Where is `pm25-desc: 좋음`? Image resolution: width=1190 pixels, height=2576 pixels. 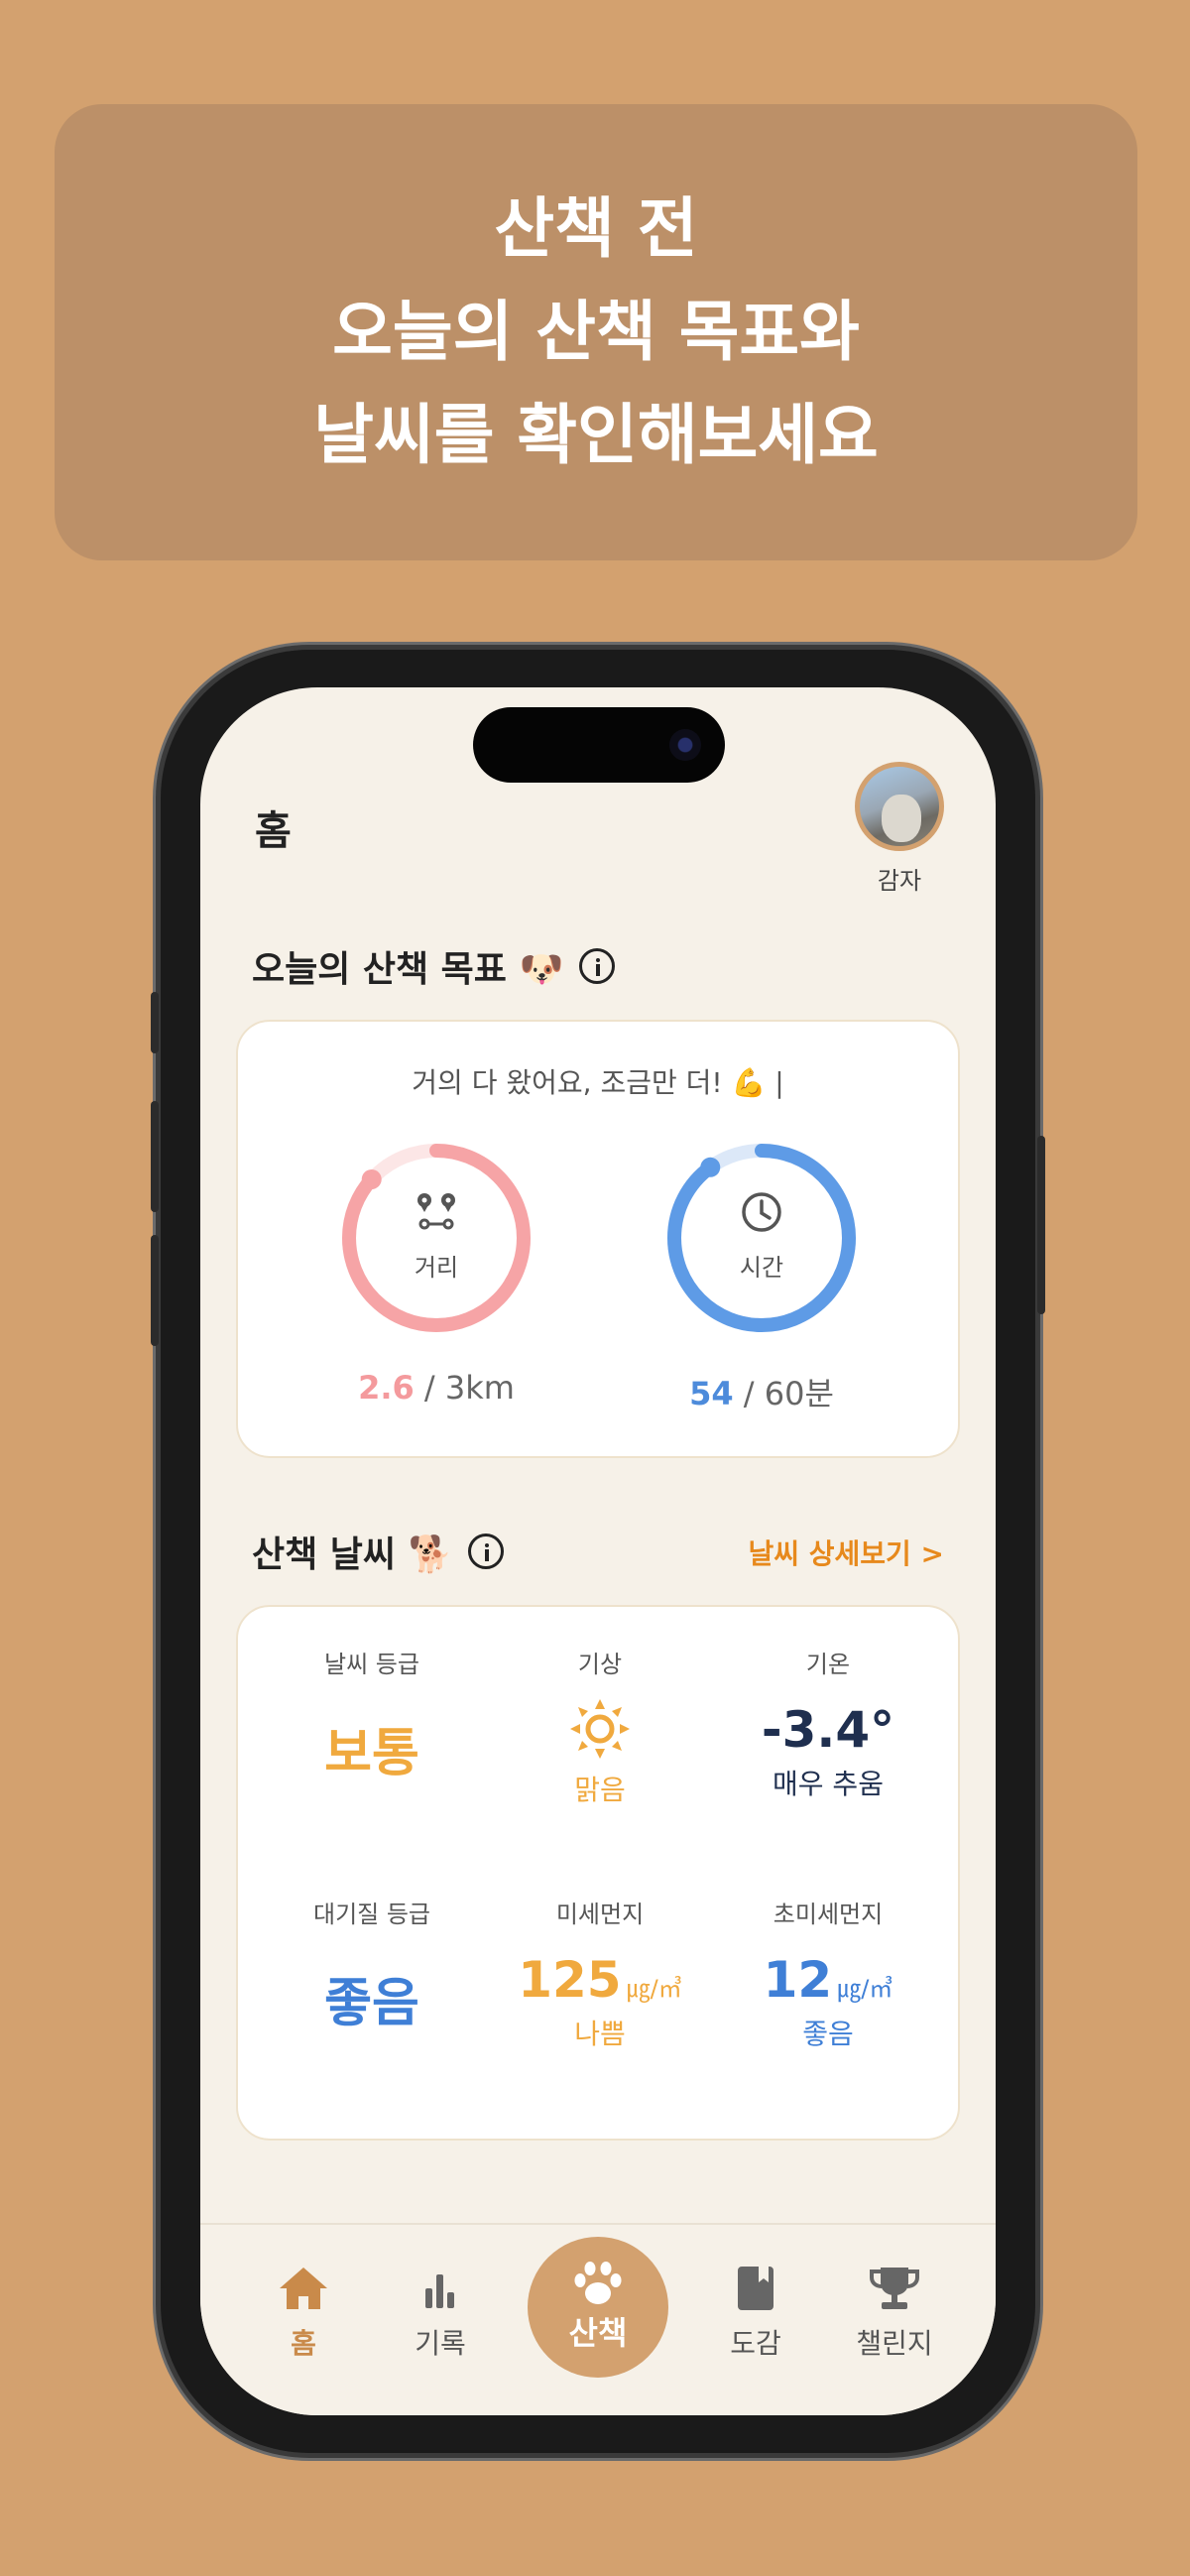
pm25-desc: 좋음 is located at coordinates (828, 2034).